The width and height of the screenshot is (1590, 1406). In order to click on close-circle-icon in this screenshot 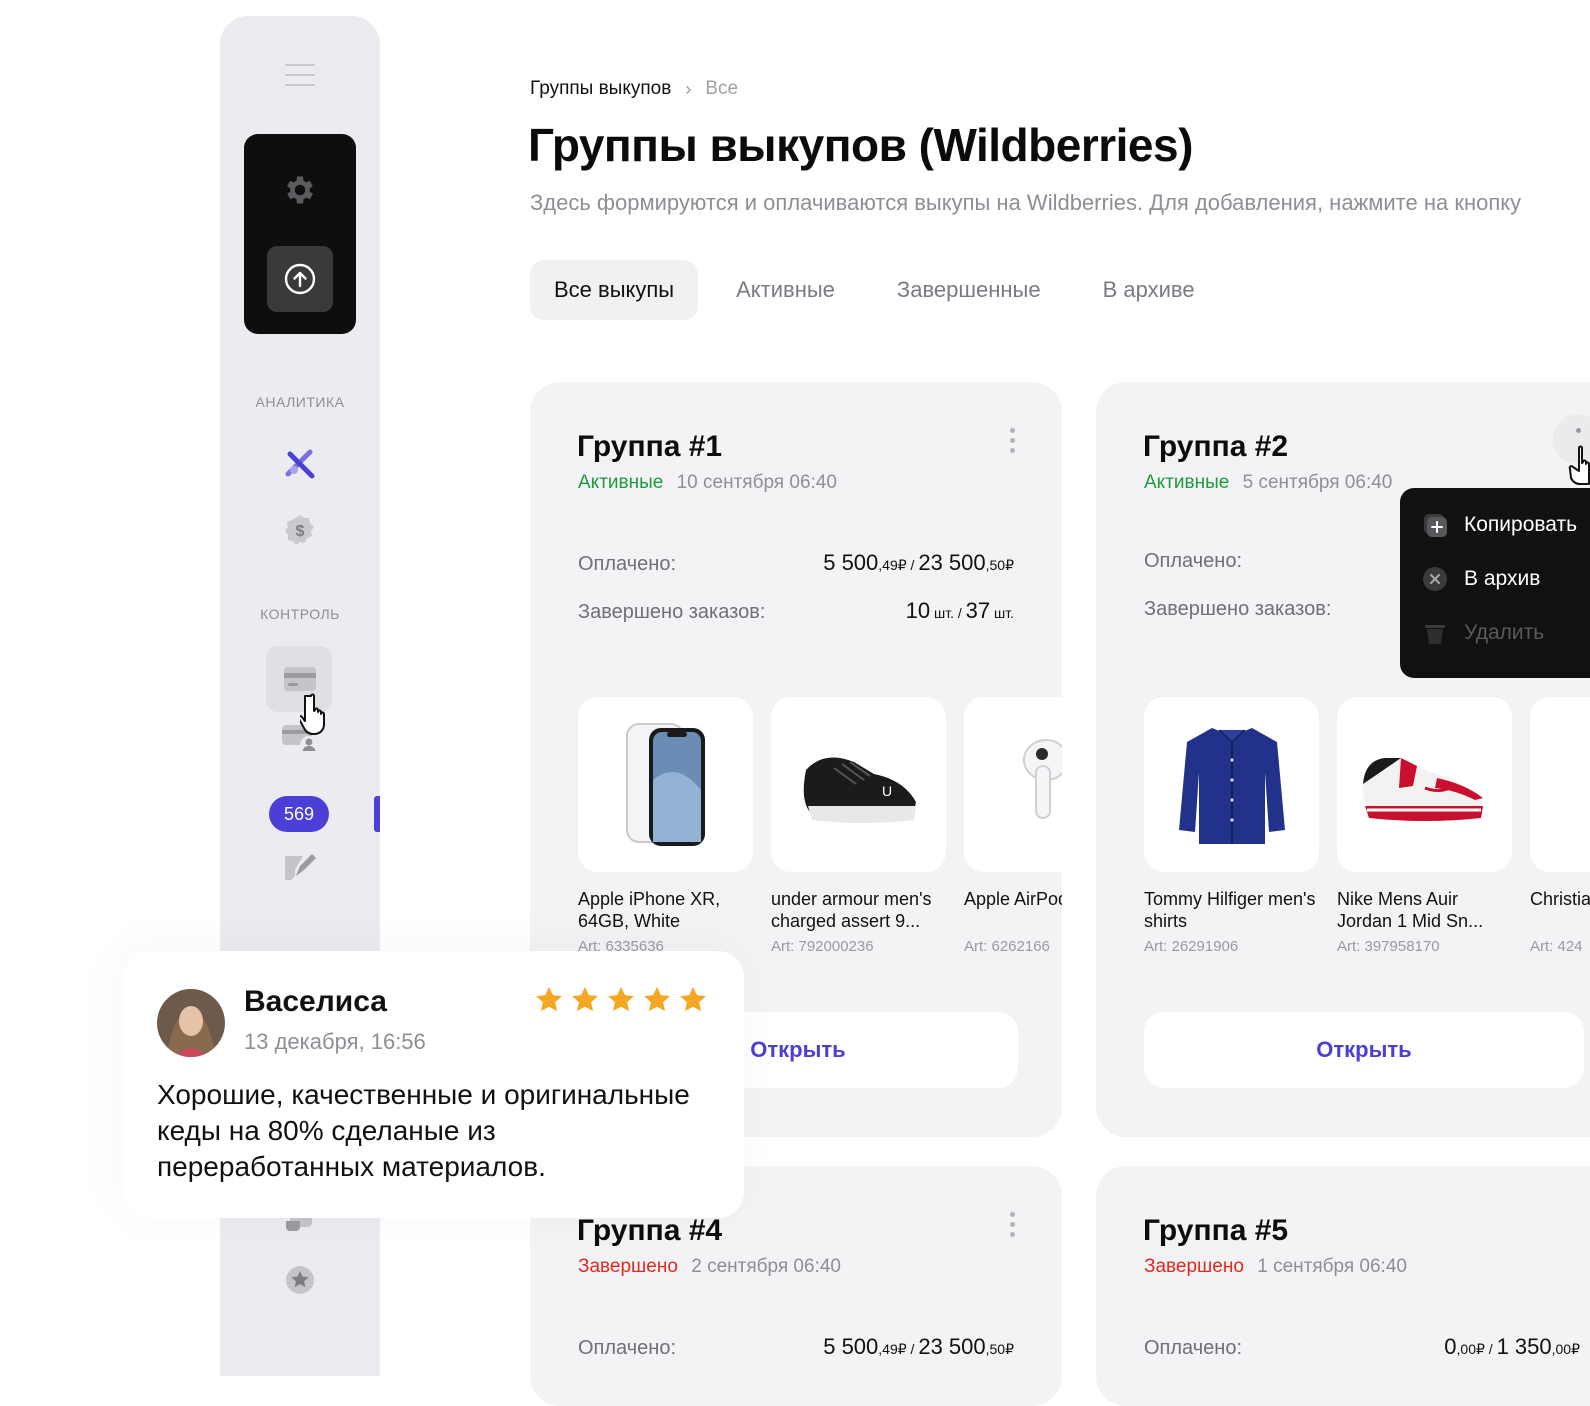, I will do `click(1435, 579)`.